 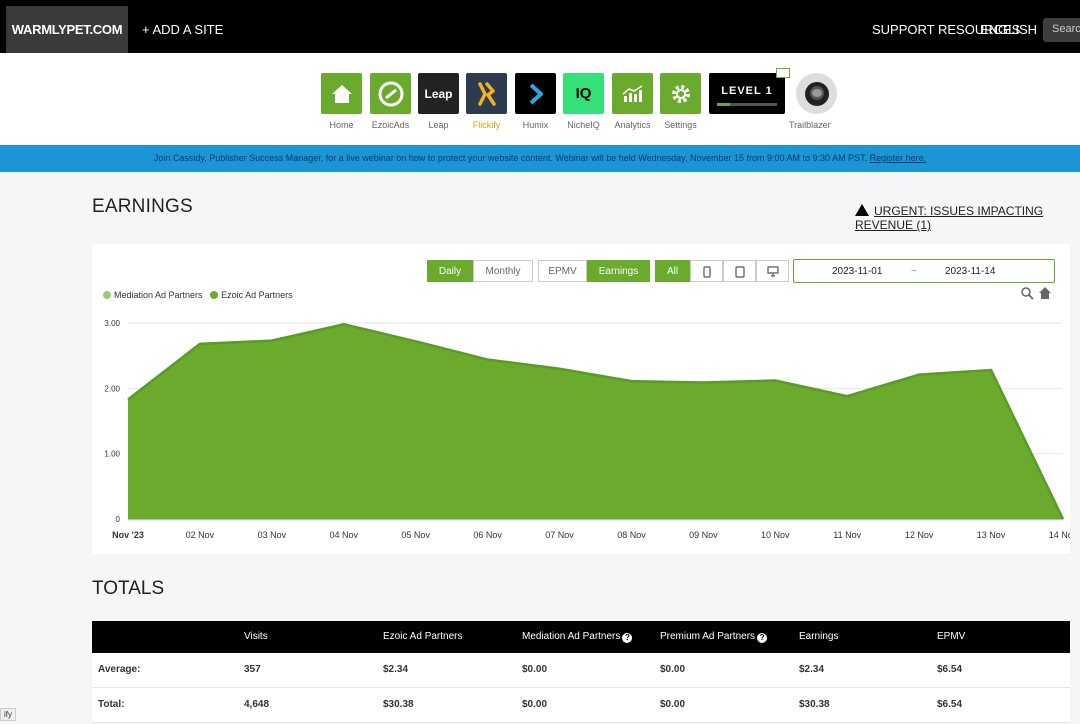 I want to click on col-header-label: Premium Ad Partners, so click(x=708, y=636).